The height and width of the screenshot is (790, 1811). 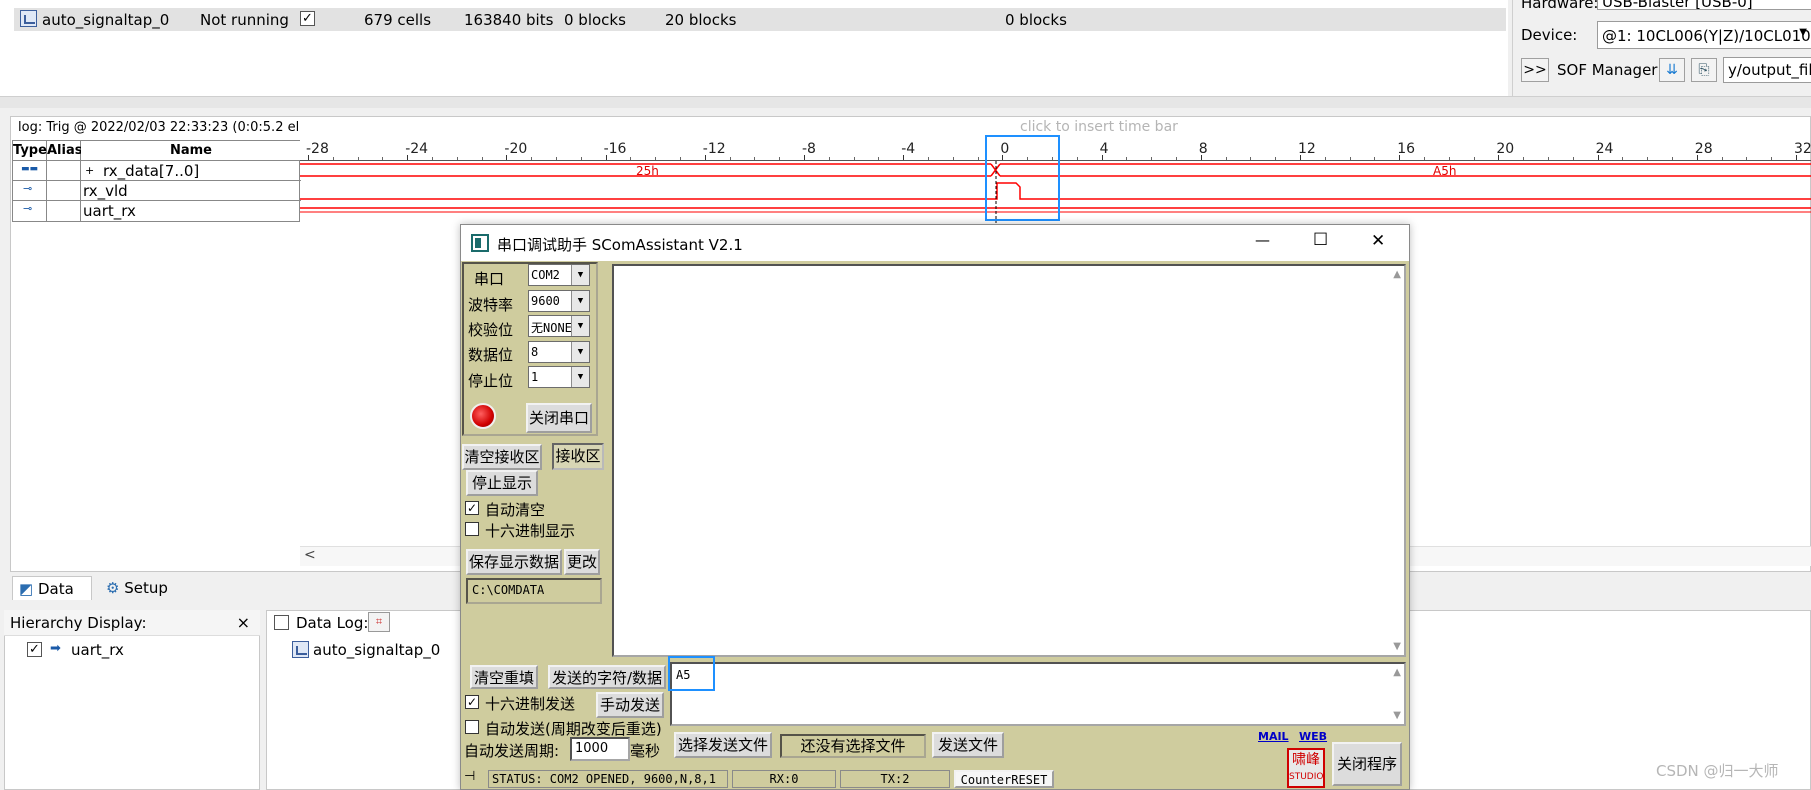 What do you see at coordinates (534, 591) in the screenshot?
I see `save-path-field: C:\COMDATA` at bounding box center [534, 591].